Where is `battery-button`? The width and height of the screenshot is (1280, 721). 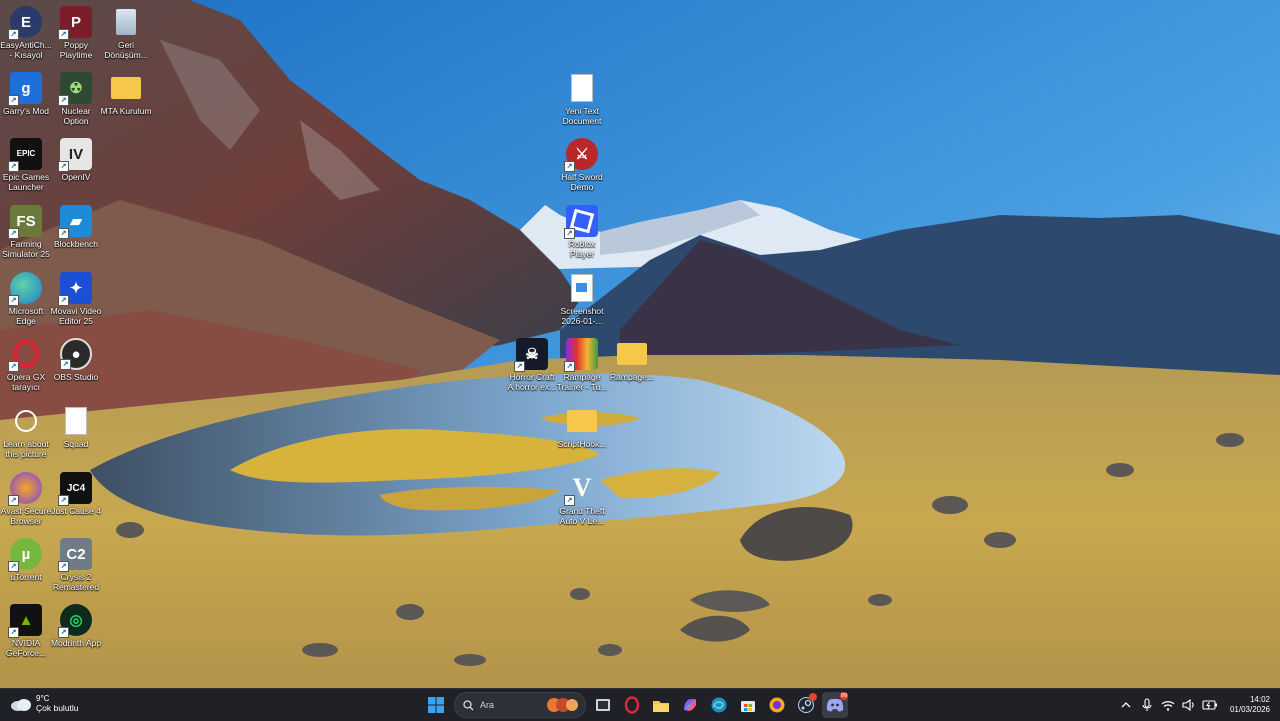
battery-button is located at coordinates (1210, 705).